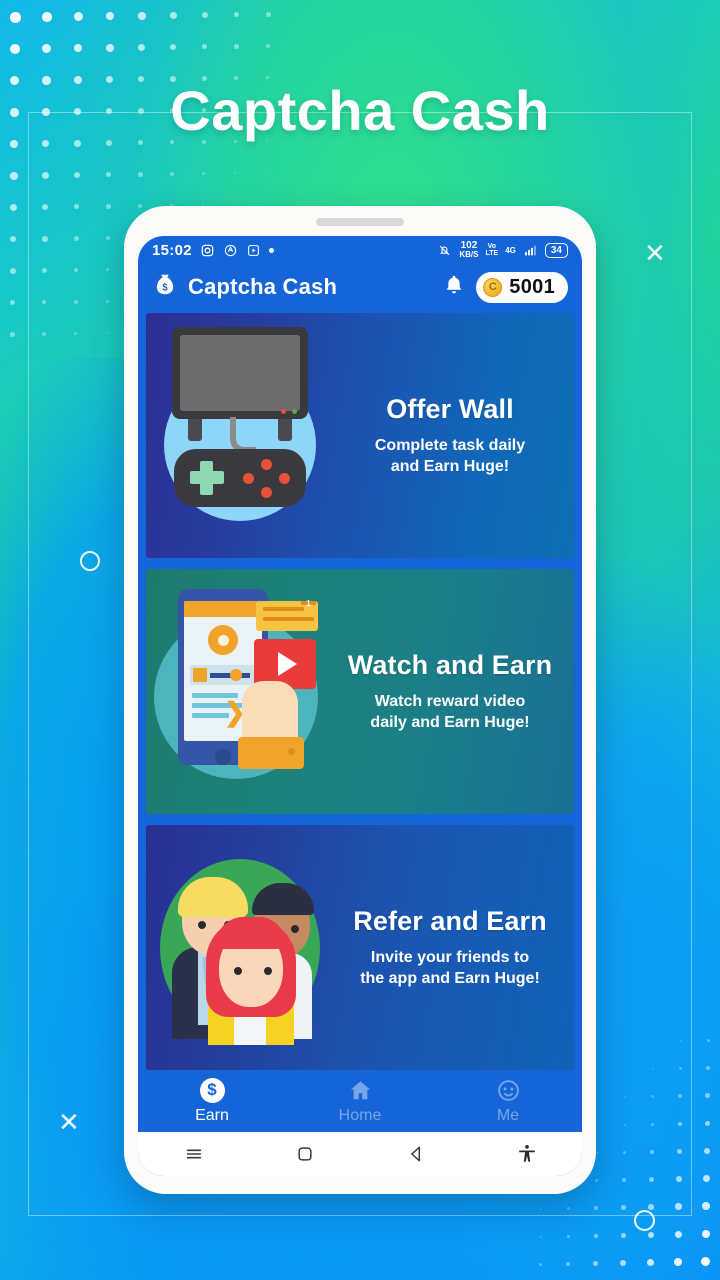 The width and height of the screenshot is (720, 1280). Describe the element at coordinates (285, 430) in the screenshot. I see `tv-leg-right` at that location.